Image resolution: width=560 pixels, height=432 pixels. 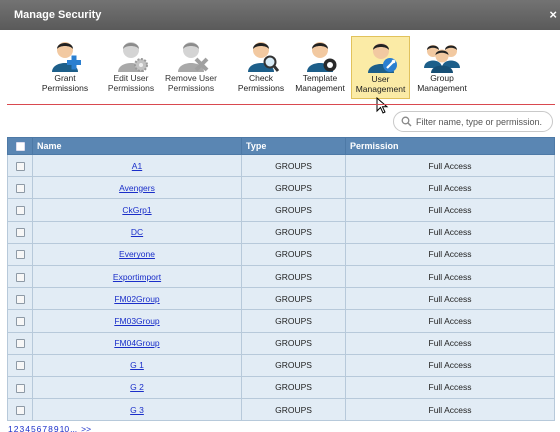 I want to click on page-link: 5, so click(x=33, y=428).